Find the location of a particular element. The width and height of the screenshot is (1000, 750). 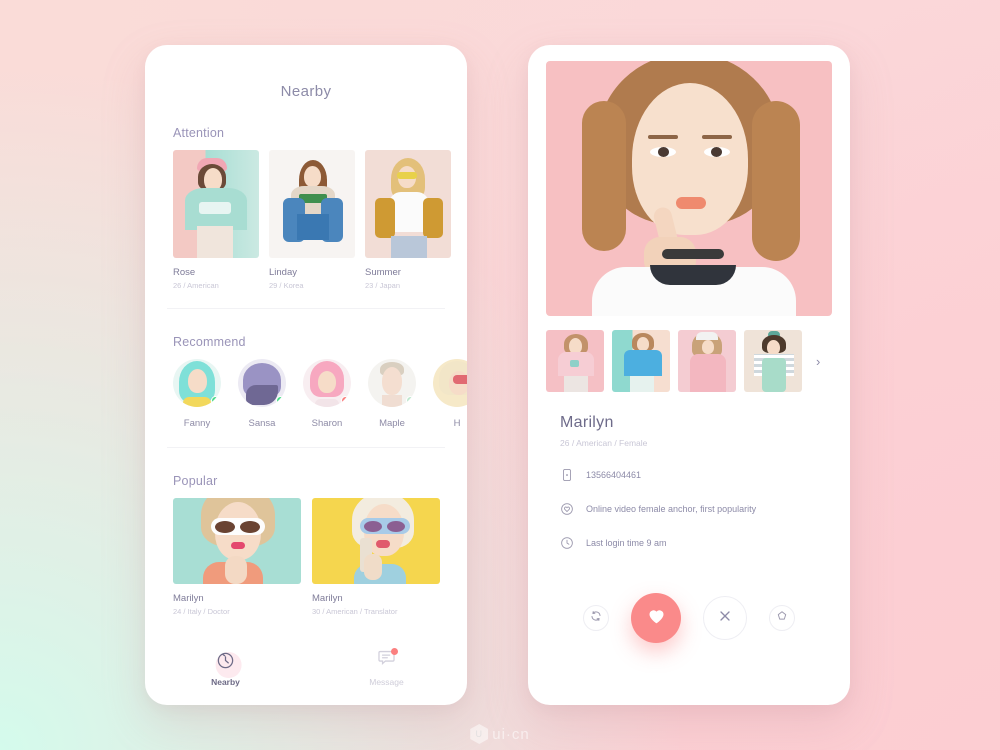

attention-card: Rose 26 / American is located at coordinates (216, 220).